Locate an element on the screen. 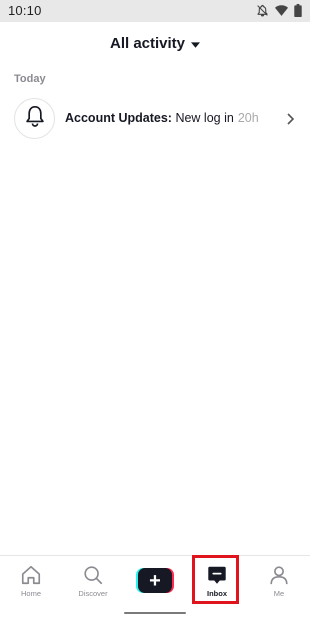 Image resolution: width=320 pixels, height=620 pixels. notifications-off-icon is located at coordinates (262, 10).